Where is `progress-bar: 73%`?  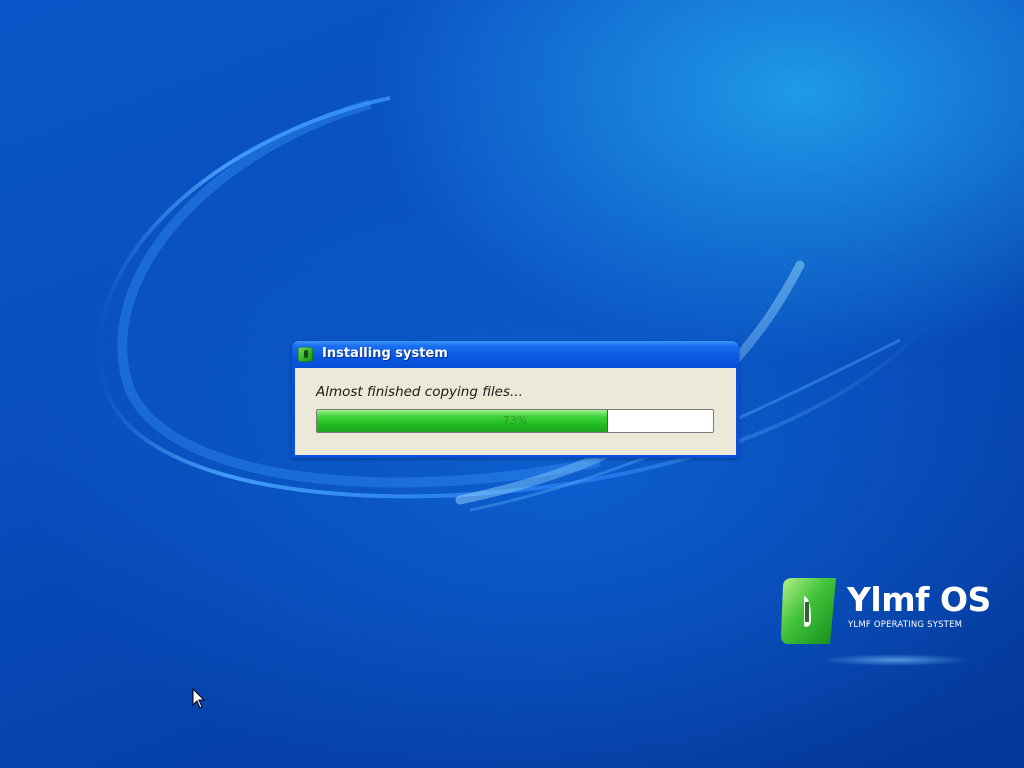 progress-bar: 73% is located at coordinates (515, 421).